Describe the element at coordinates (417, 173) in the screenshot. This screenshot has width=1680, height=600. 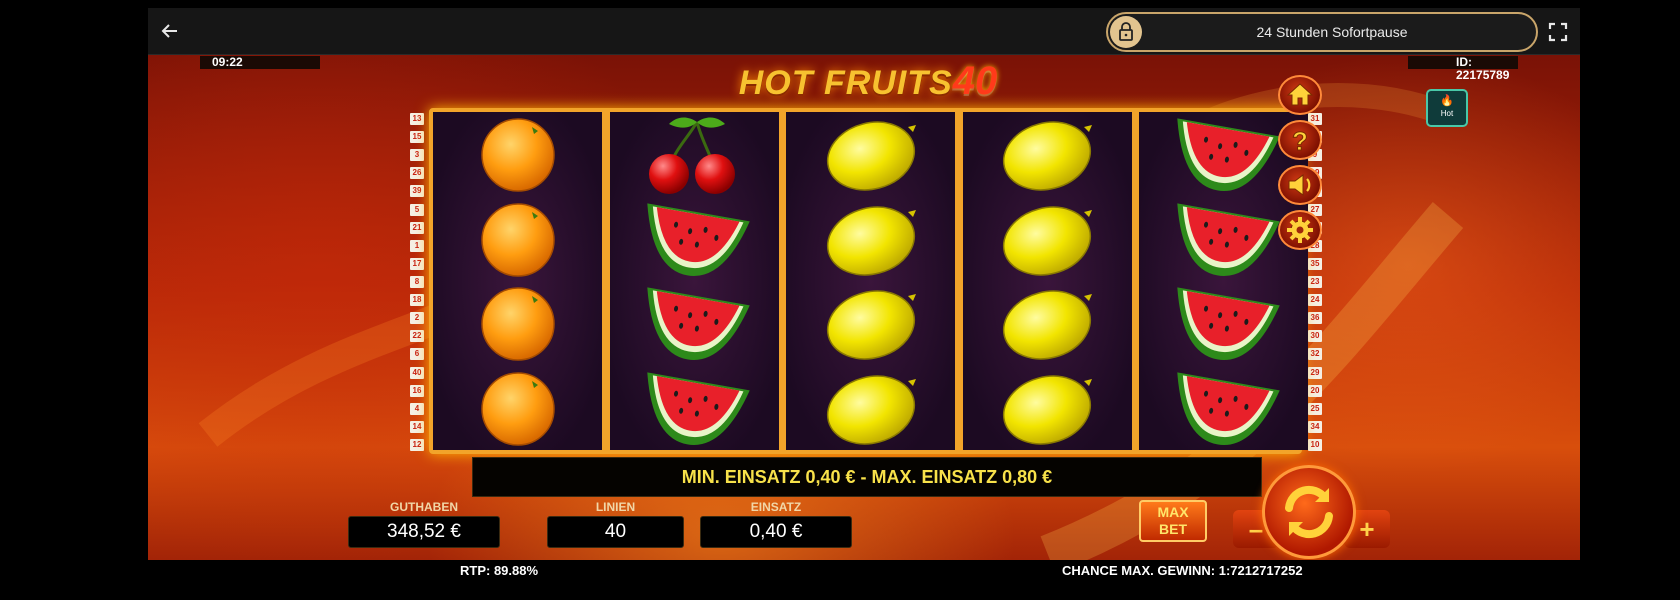
I see `payline-left-marker: 26` at that location.